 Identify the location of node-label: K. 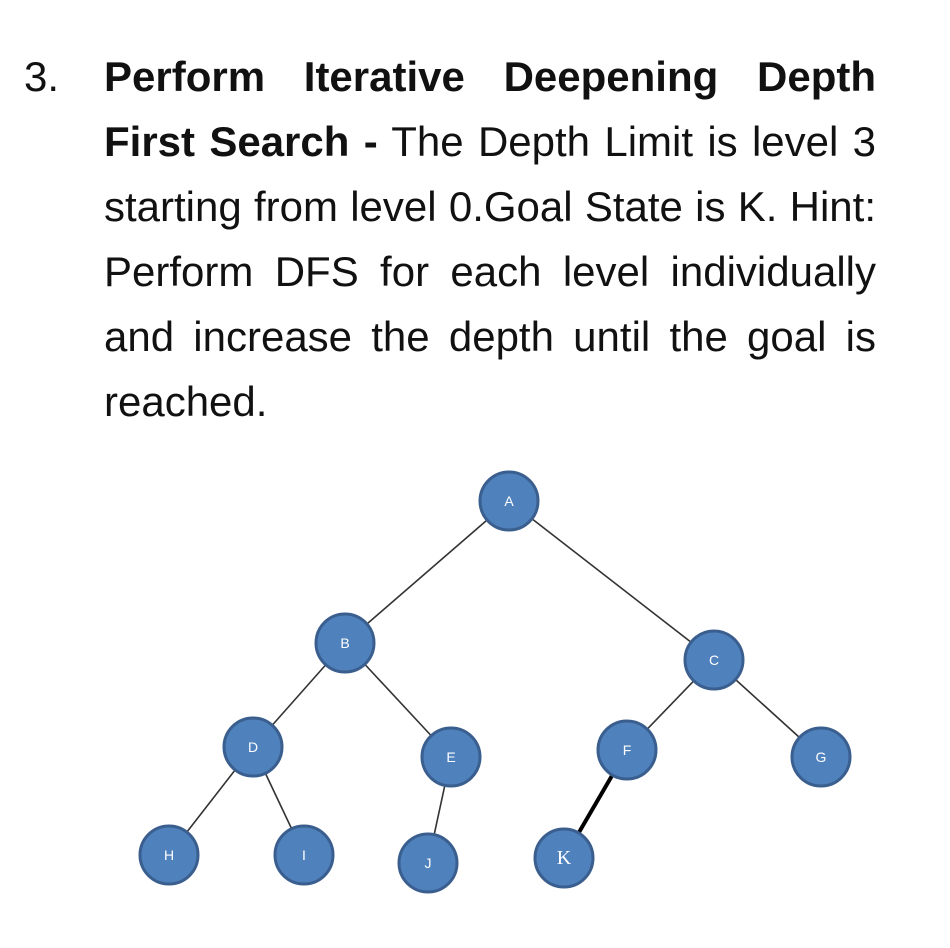
(564, 858).